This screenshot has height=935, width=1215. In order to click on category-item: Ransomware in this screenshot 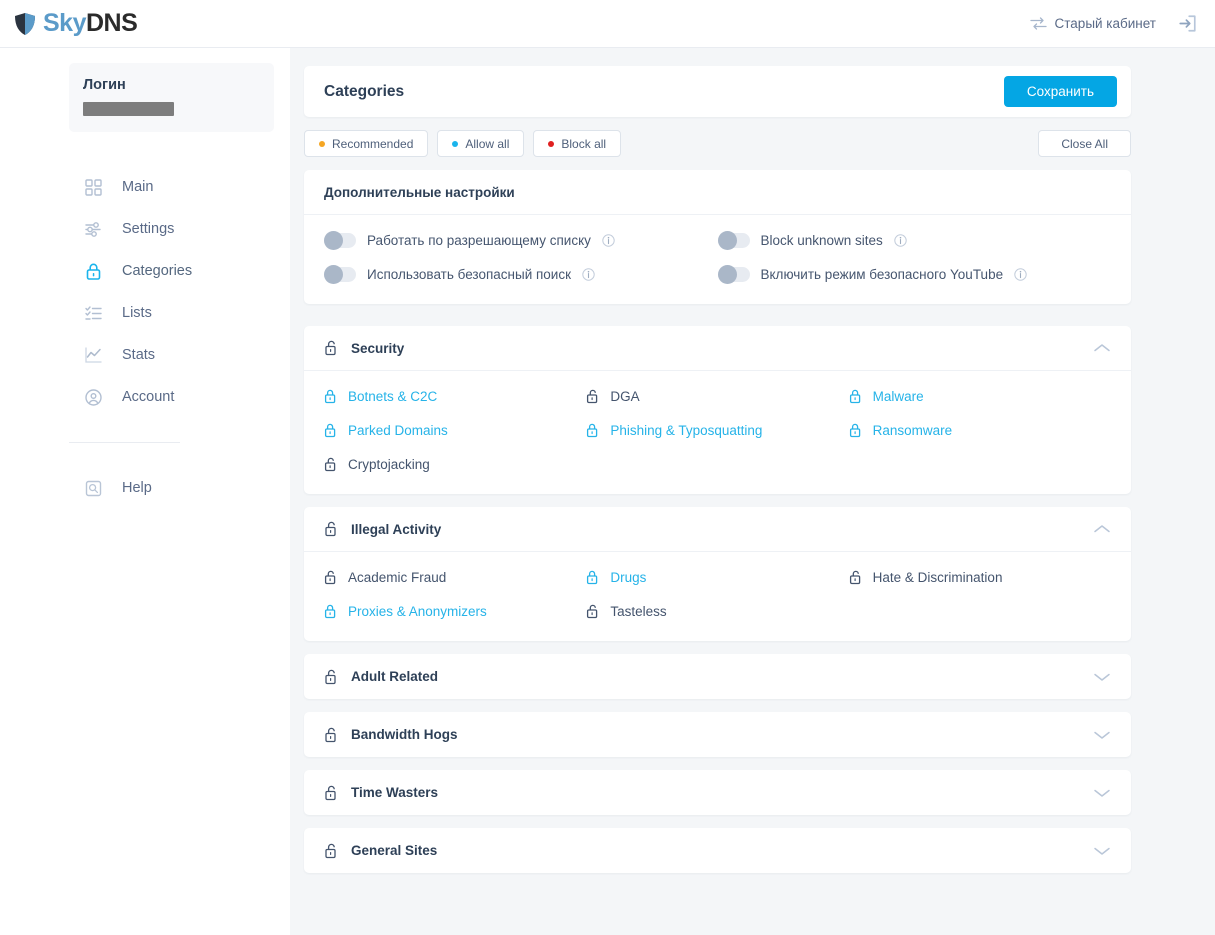, I will do `click(980, 430)`.